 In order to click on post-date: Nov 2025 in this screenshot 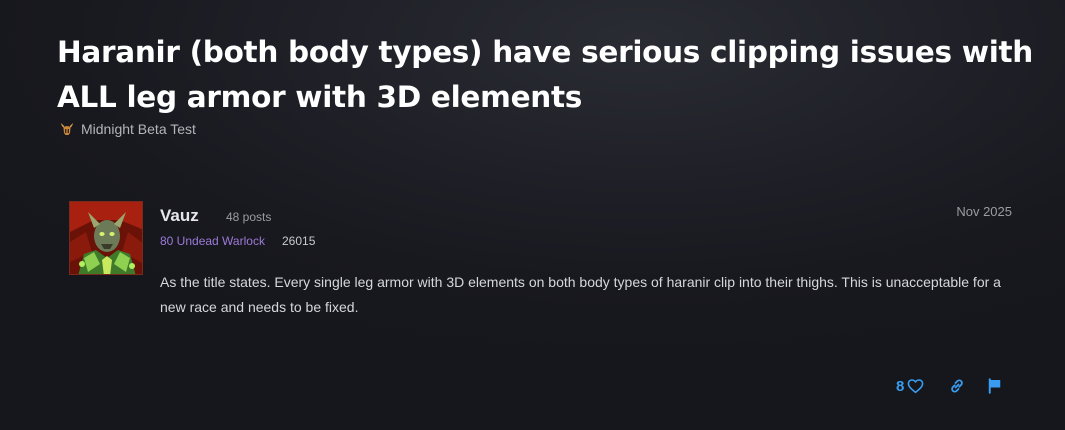, I will do `click(976, 211)`.